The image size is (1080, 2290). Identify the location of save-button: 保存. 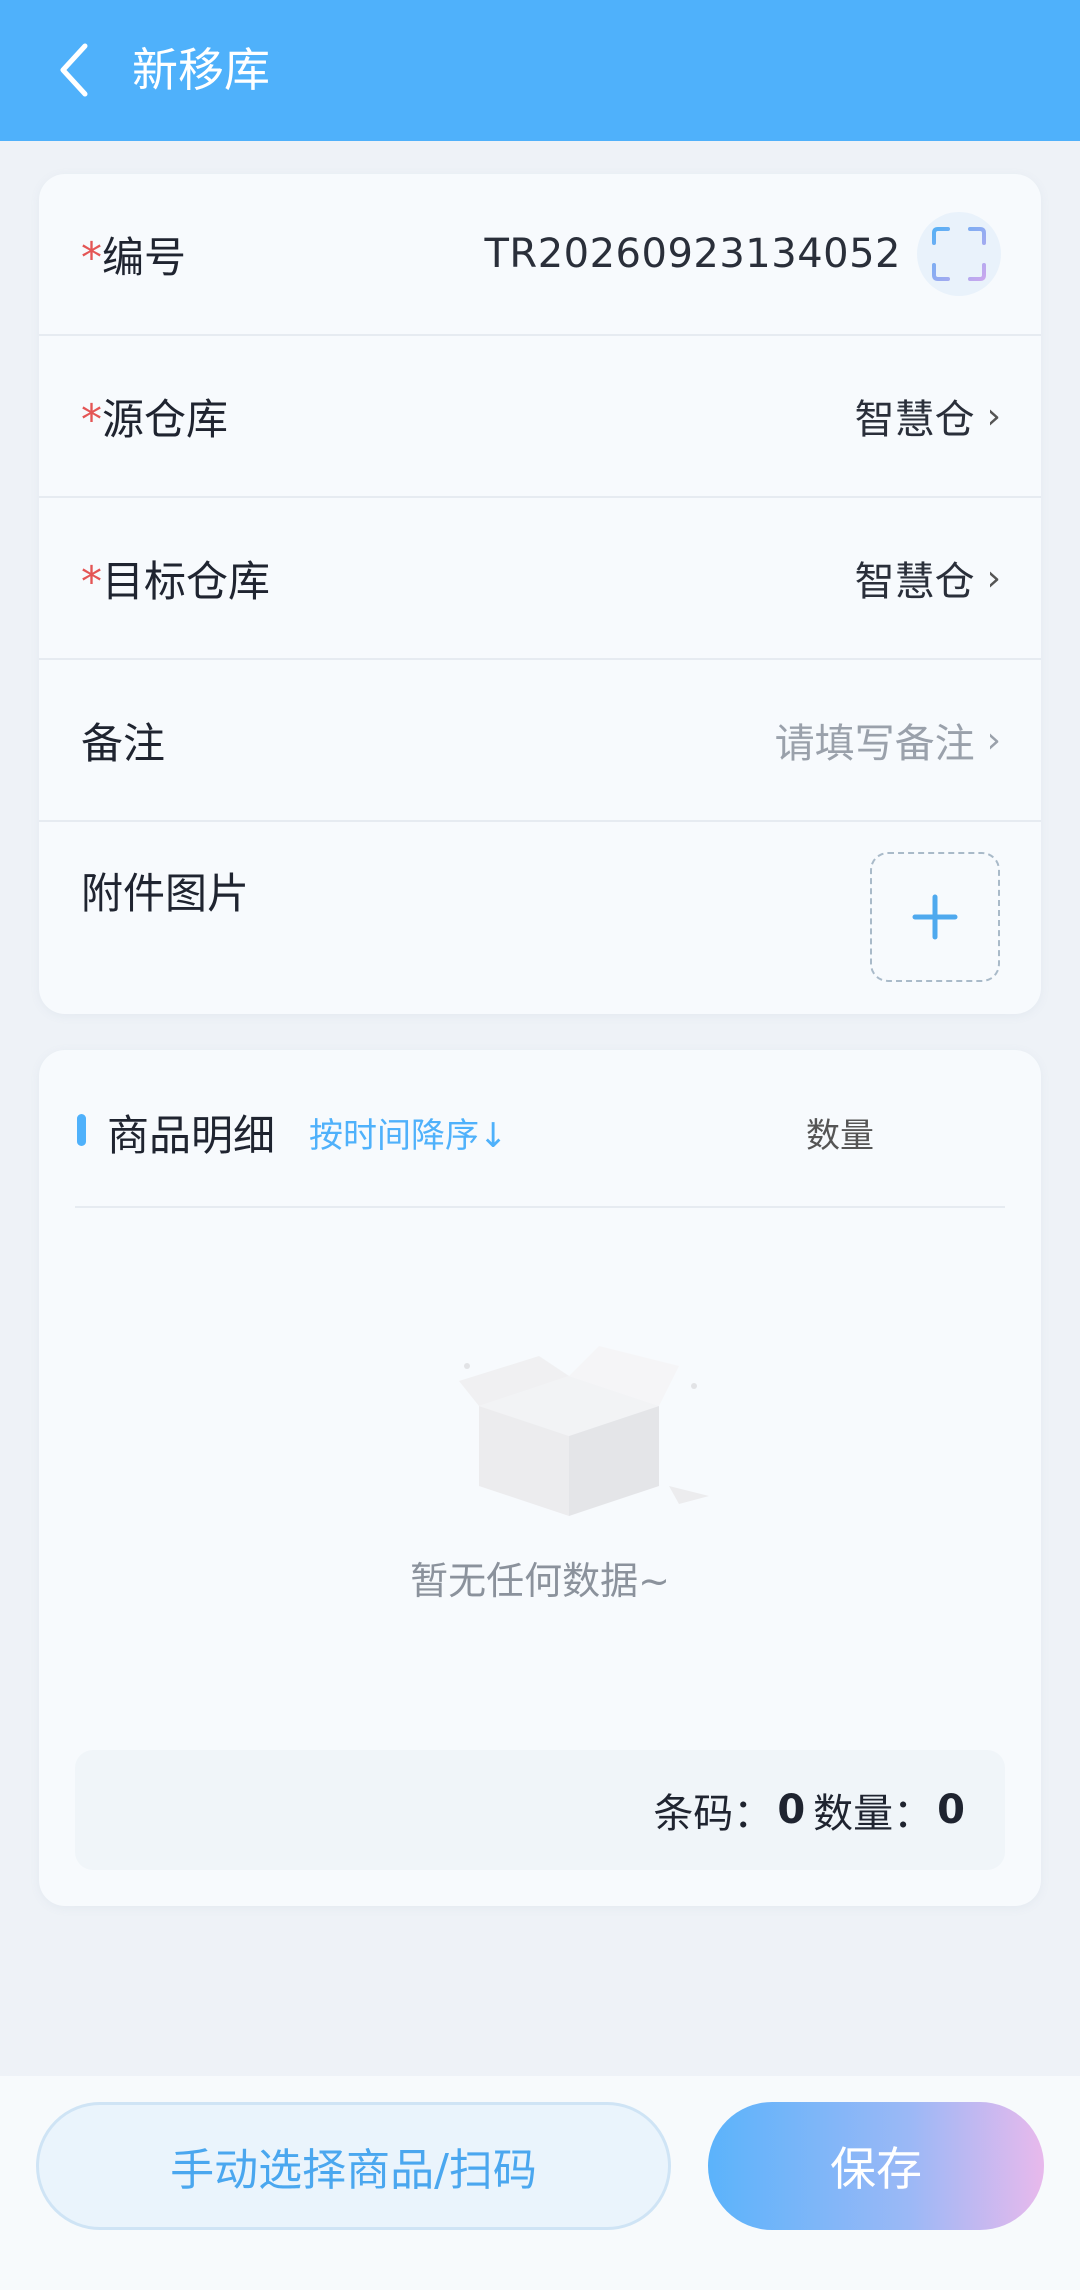
(876, 2166).